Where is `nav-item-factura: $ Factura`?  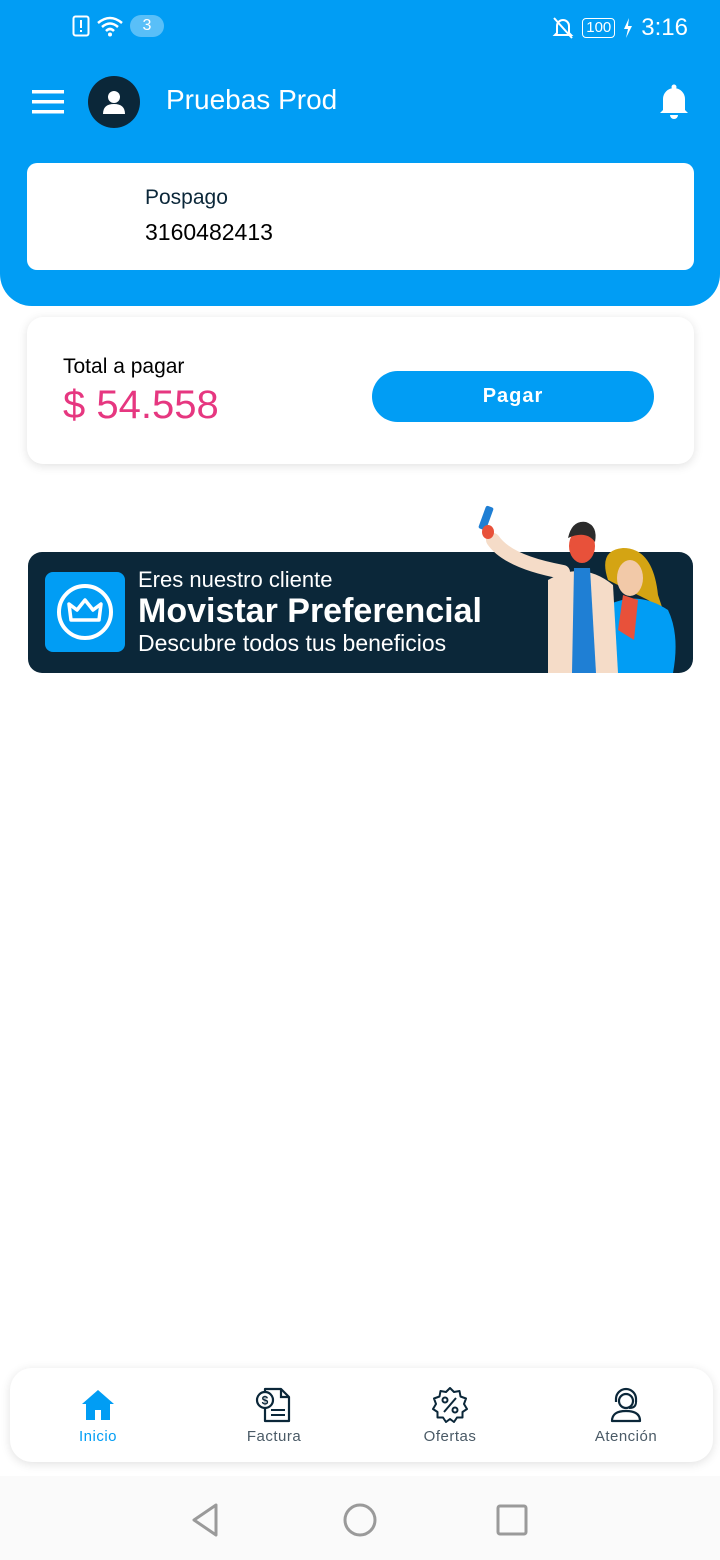 nav-item-factura: $ Factura is located at coordinates (274, 1415).